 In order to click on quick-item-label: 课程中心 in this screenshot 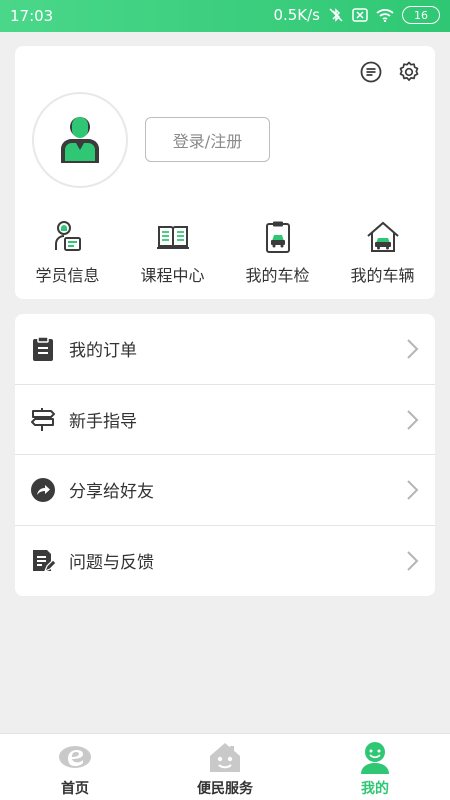, I will do `click(172, 275)`.